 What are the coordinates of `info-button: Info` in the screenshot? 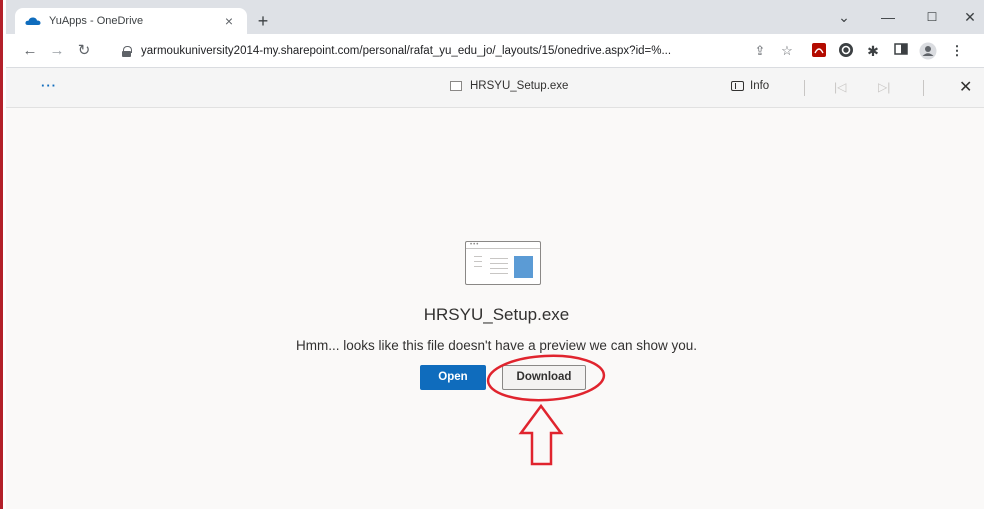 It's located at (750, 86).